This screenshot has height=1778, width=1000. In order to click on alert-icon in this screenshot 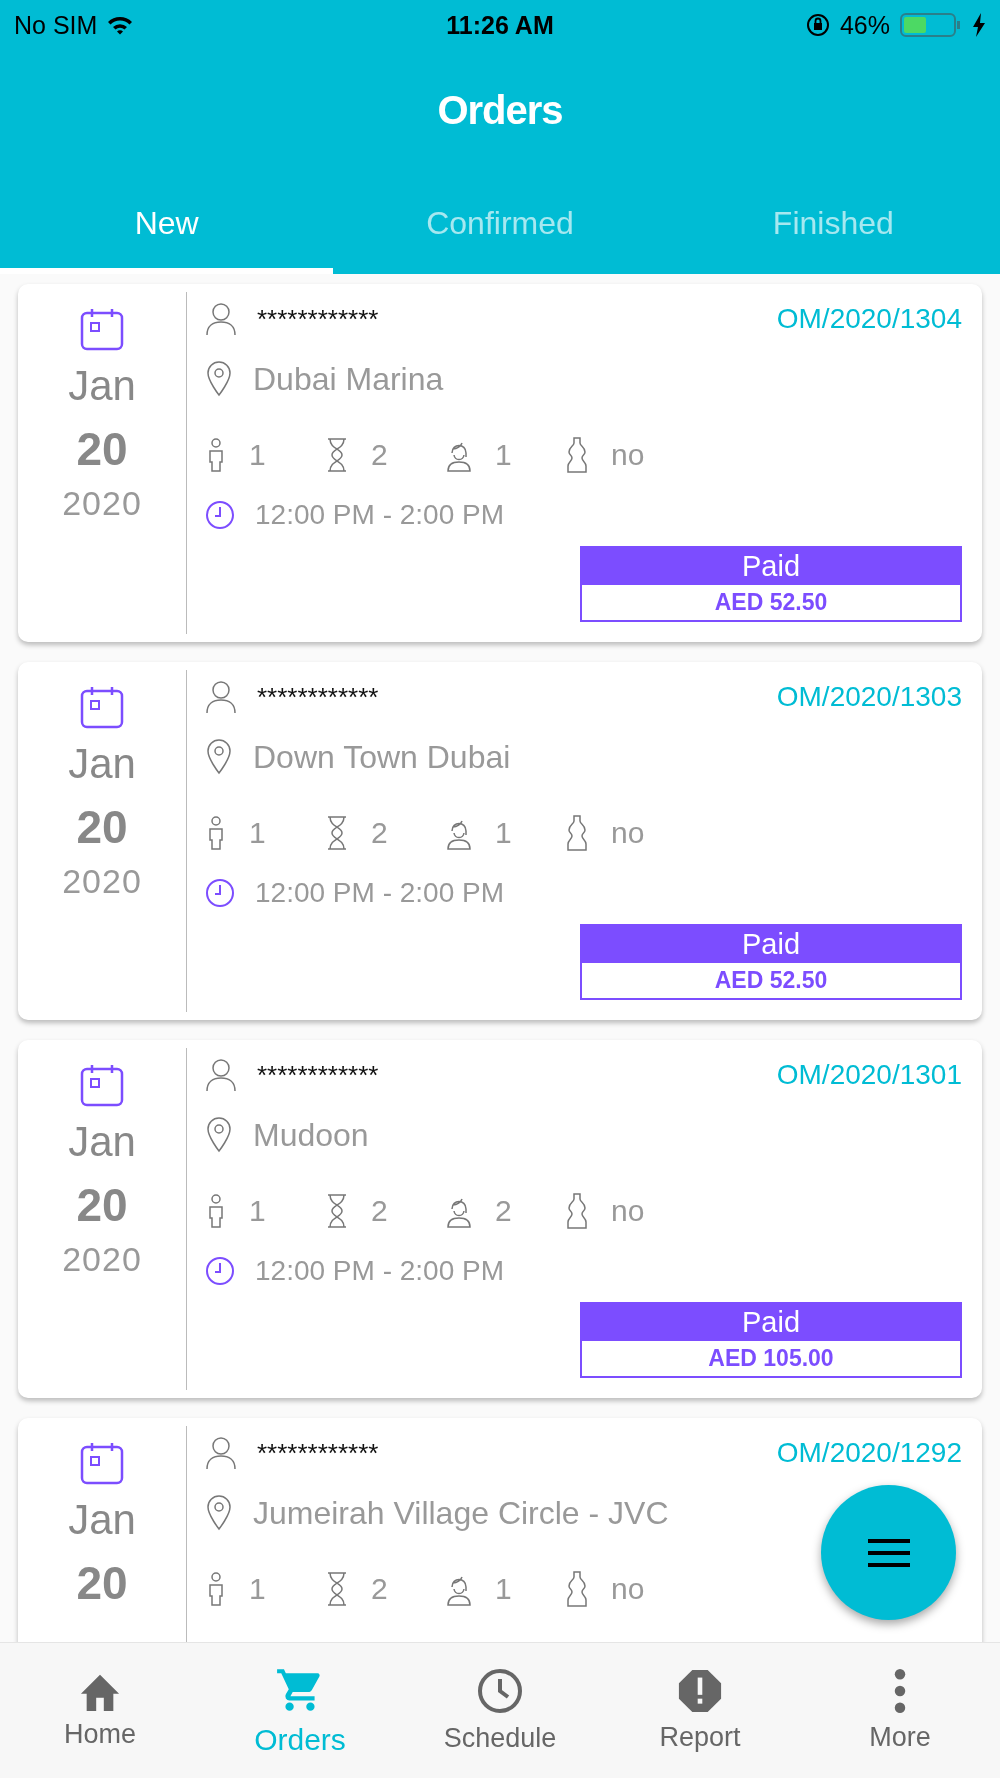, I will do `click(700, 1691)`.